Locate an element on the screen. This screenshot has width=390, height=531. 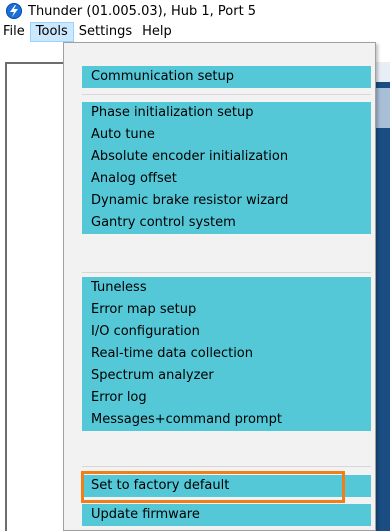
menu-item-spectrum-analyzer: Spectrum analyzer is located at coordinates (226, 376).